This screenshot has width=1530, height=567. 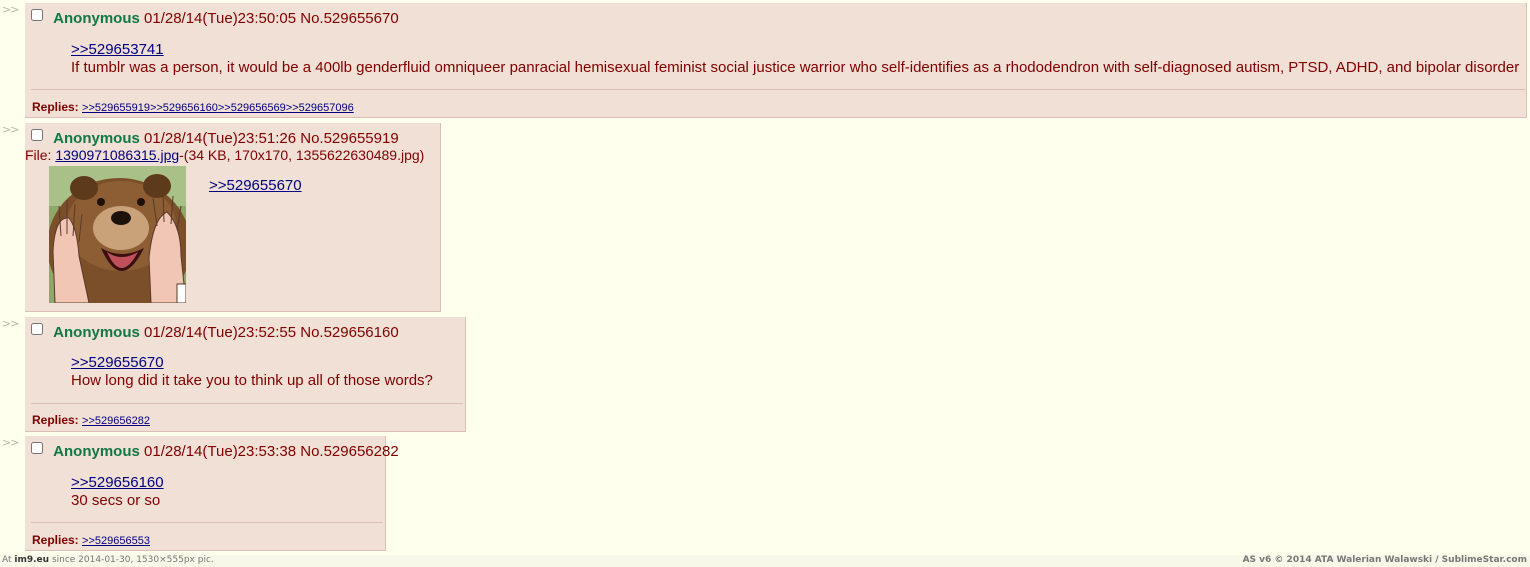 I want to click on post-datetime: 01/28/14(Tue)23:50:05, so click(x=220, y=18).